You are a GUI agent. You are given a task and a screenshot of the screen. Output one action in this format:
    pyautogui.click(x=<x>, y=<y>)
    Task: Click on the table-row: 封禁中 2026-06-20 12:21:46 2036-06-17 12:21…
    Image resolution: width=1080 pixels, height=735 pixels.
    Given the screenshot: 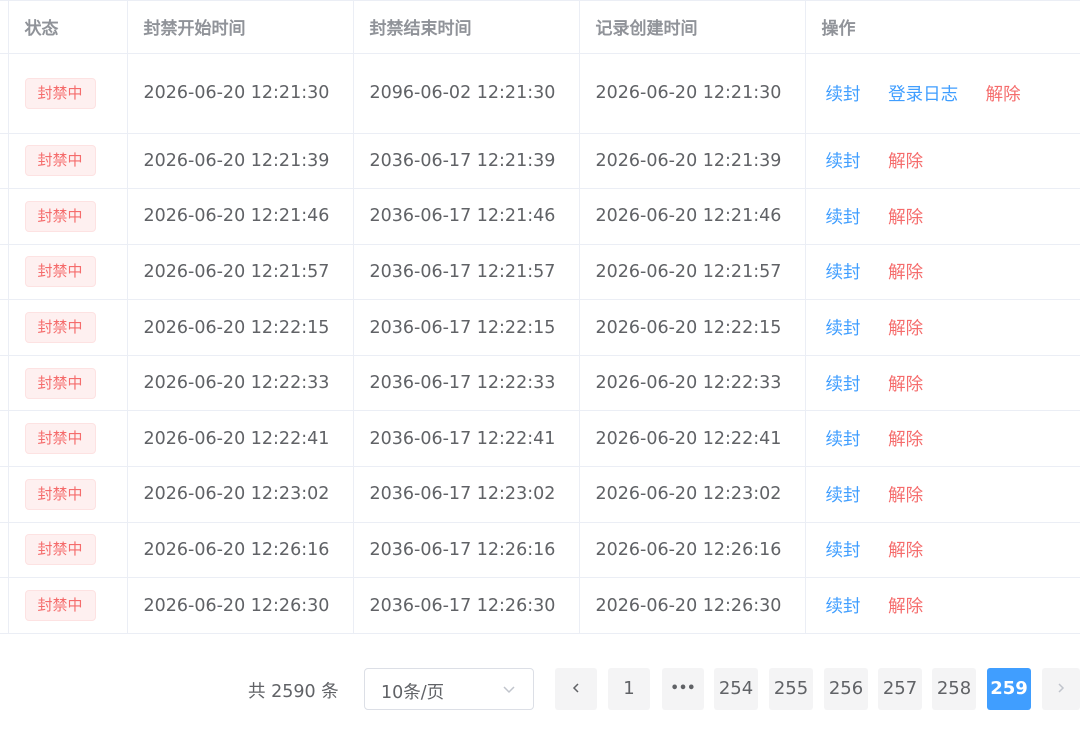 What is the action you would take?
    pyautogui.click(x=540, y=216)
    